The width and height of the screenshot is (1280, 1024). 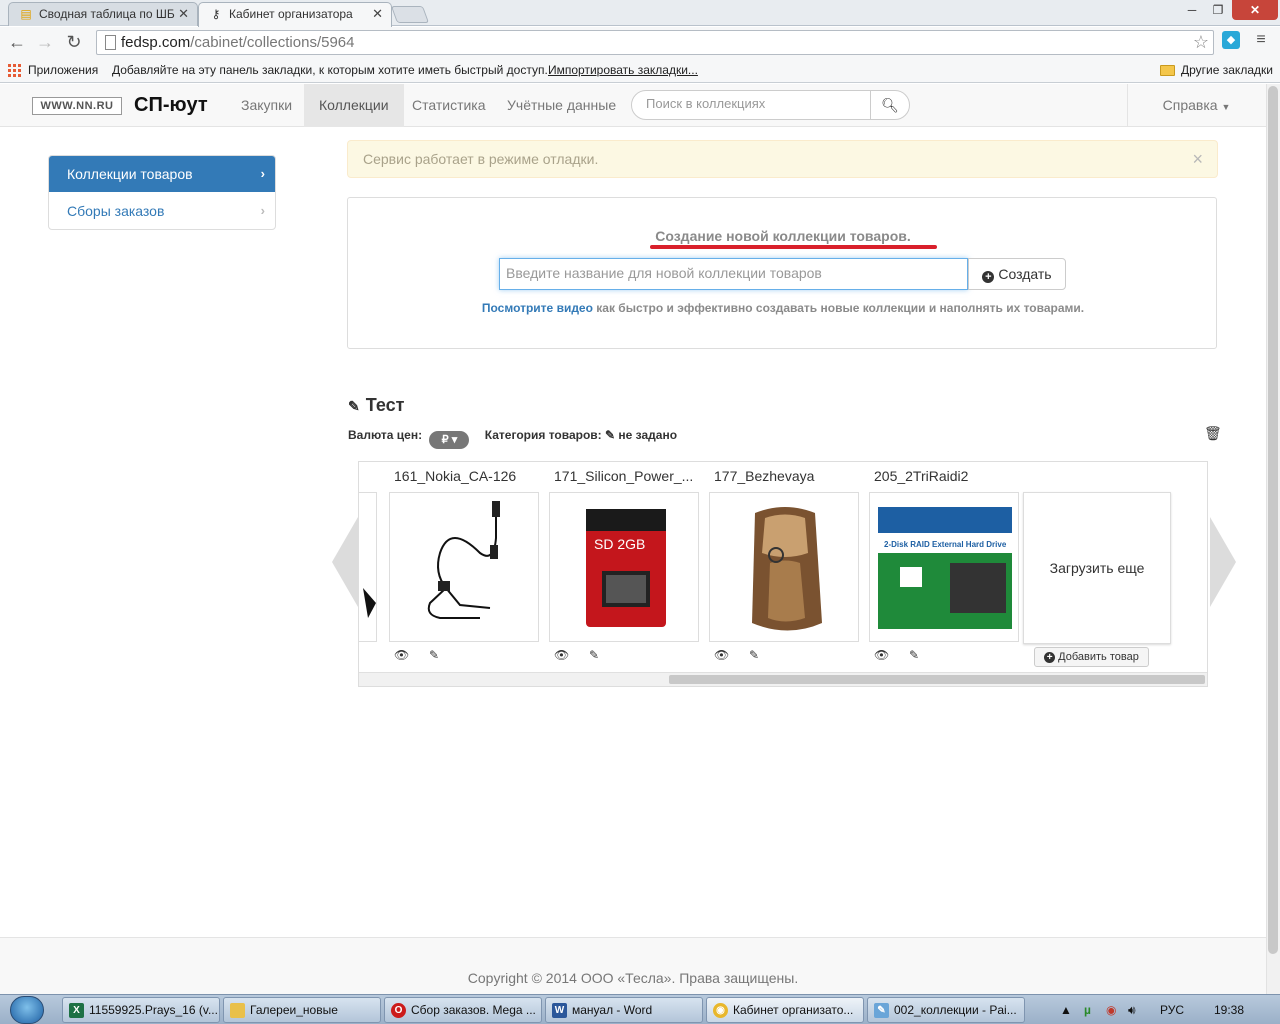 I want to click on sidebar-item-collections: Коллекции товаров ›, so click(x=162, y=174).